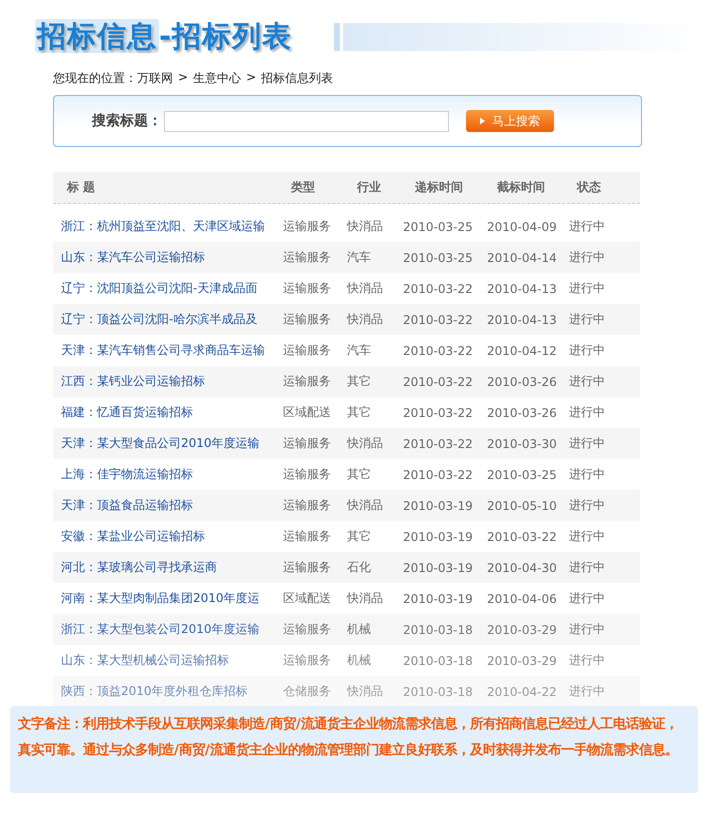 This screenshot has width=710, height=825. Describe the element at coordinates (439, 187) in the screenshot. I see `column-header: 递标时间` at that location.